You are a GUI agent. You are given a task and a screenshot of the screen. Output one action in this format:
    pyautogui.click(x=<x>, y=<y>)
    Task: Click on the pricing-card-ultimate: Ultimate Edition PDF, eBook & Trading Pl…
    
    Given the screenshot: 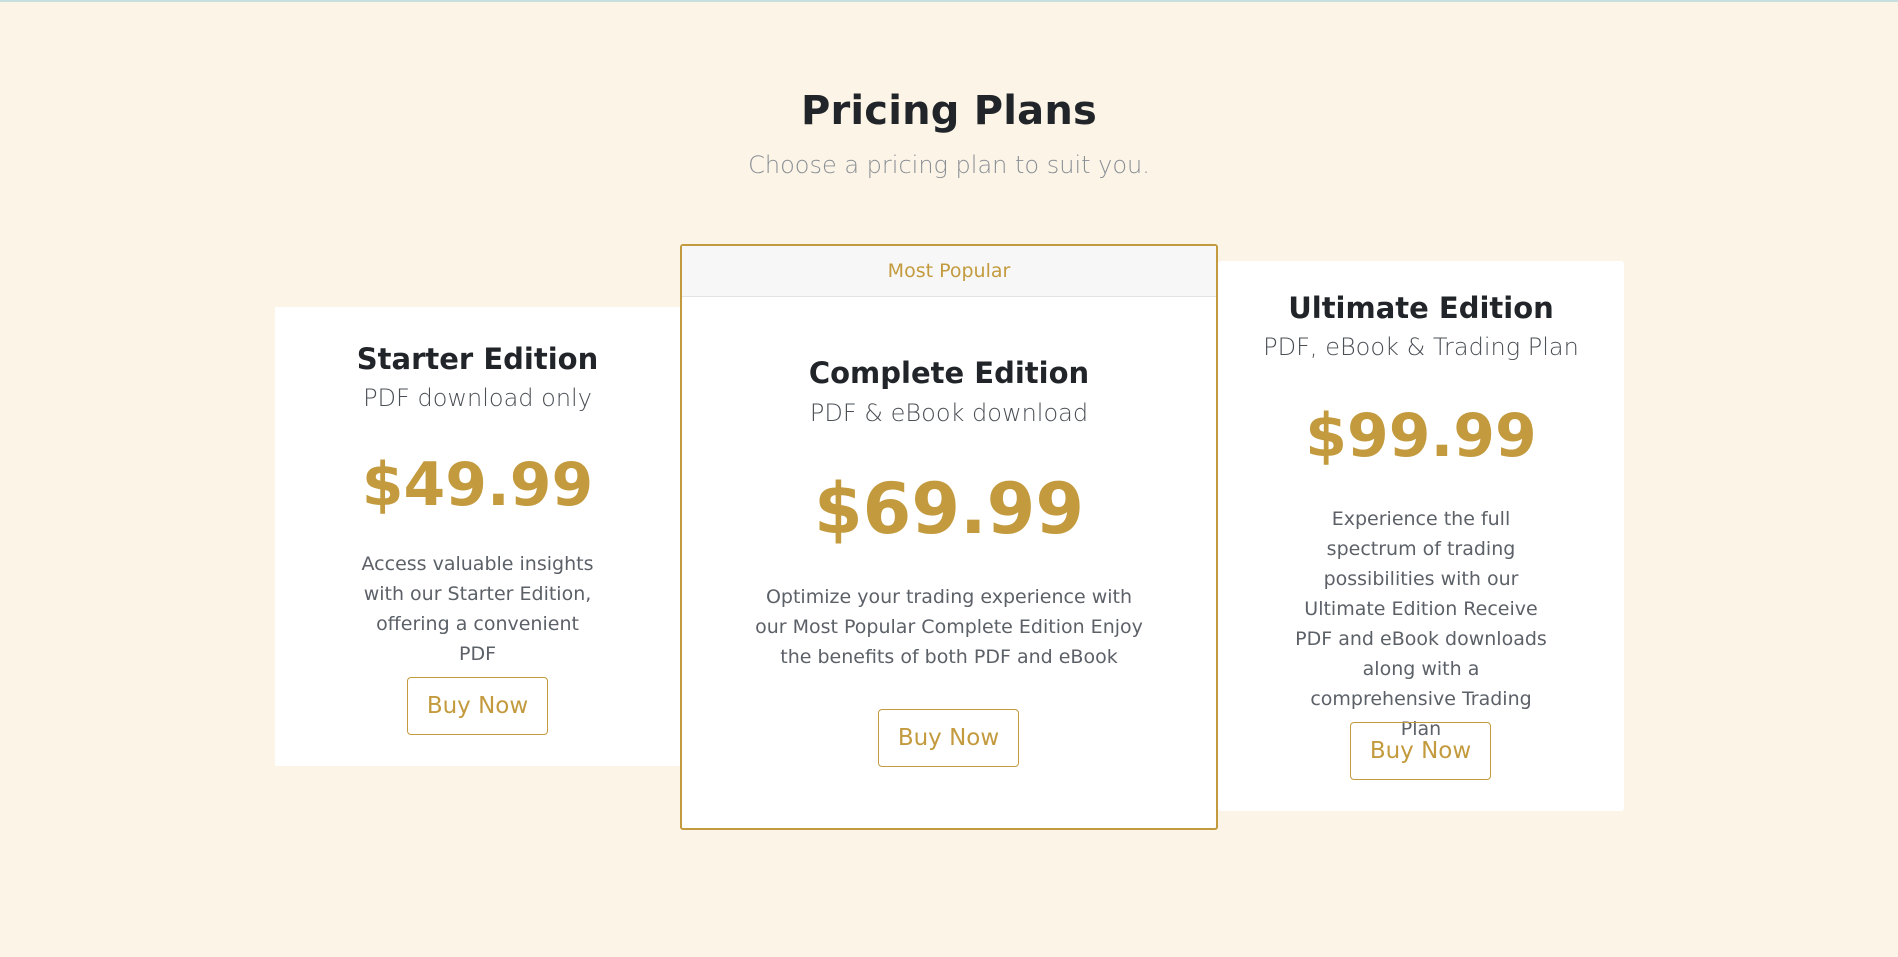 What is the action you would take?
    pyautogui.click(x=1421, y=536)
    